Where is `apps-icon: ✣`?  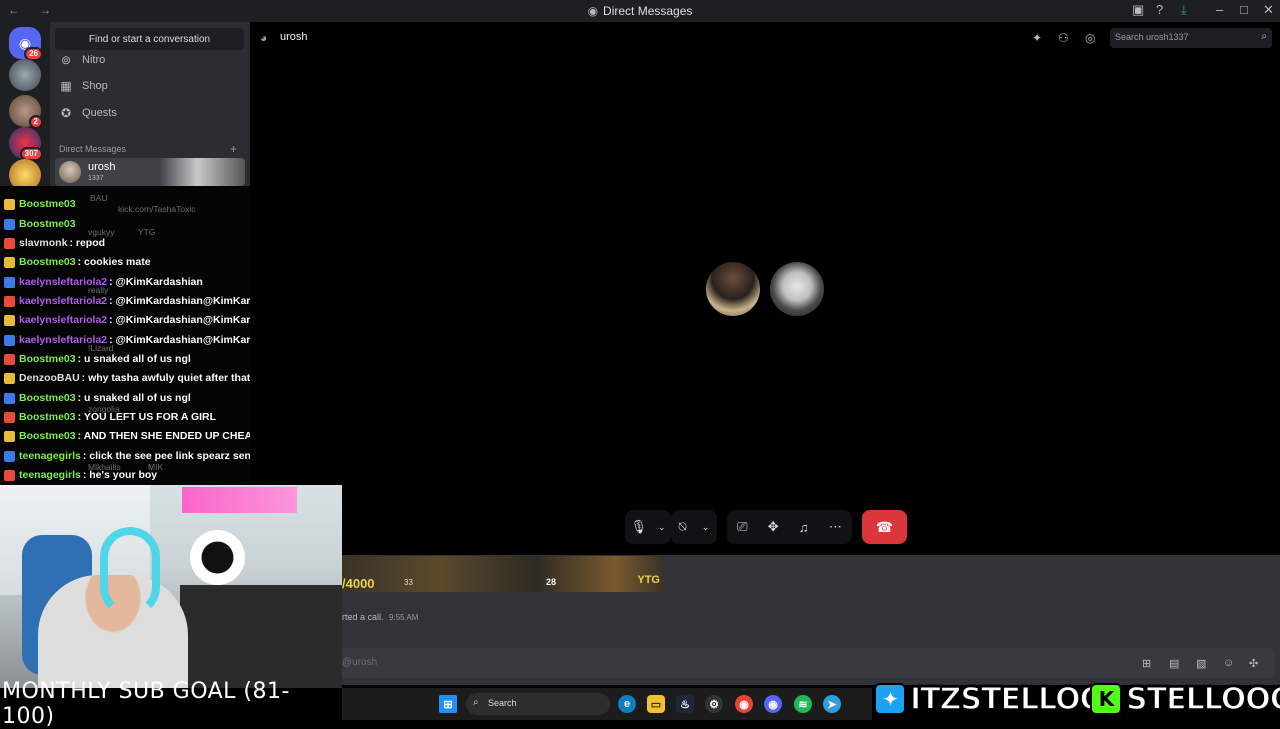 apps-icon: ✣ is located at coordinates (1253, 663).